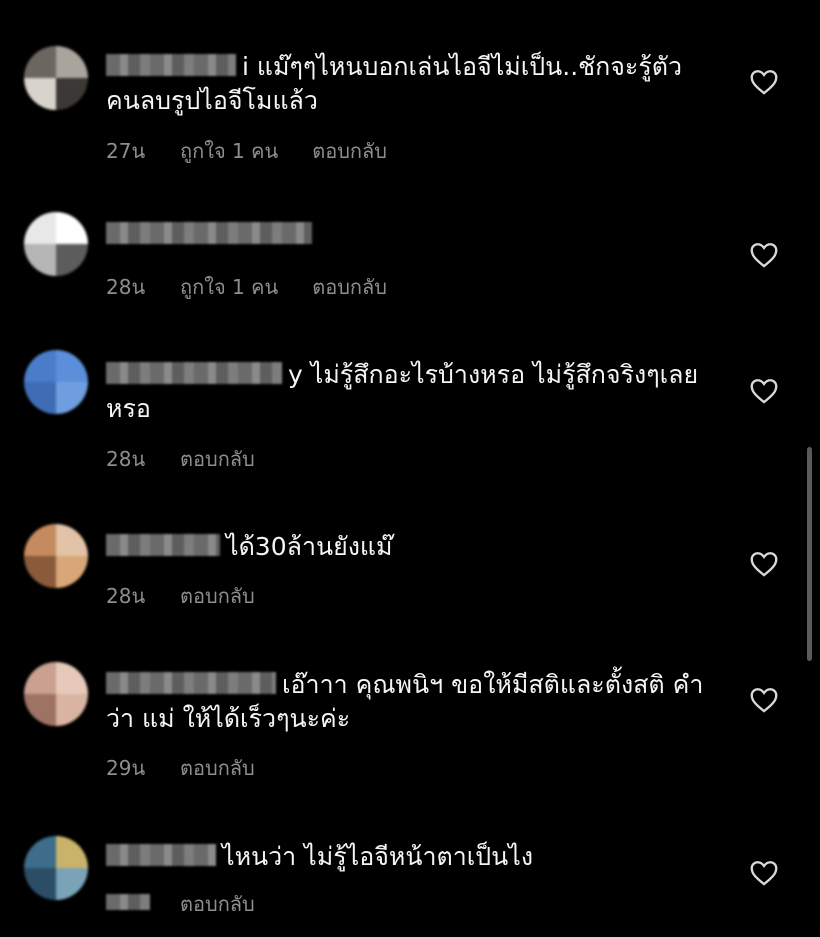  Describe the element at coordinates (411, 547) in the screenshot. I see `comment-text: ได้30ล้านยังแม๊` at that location.